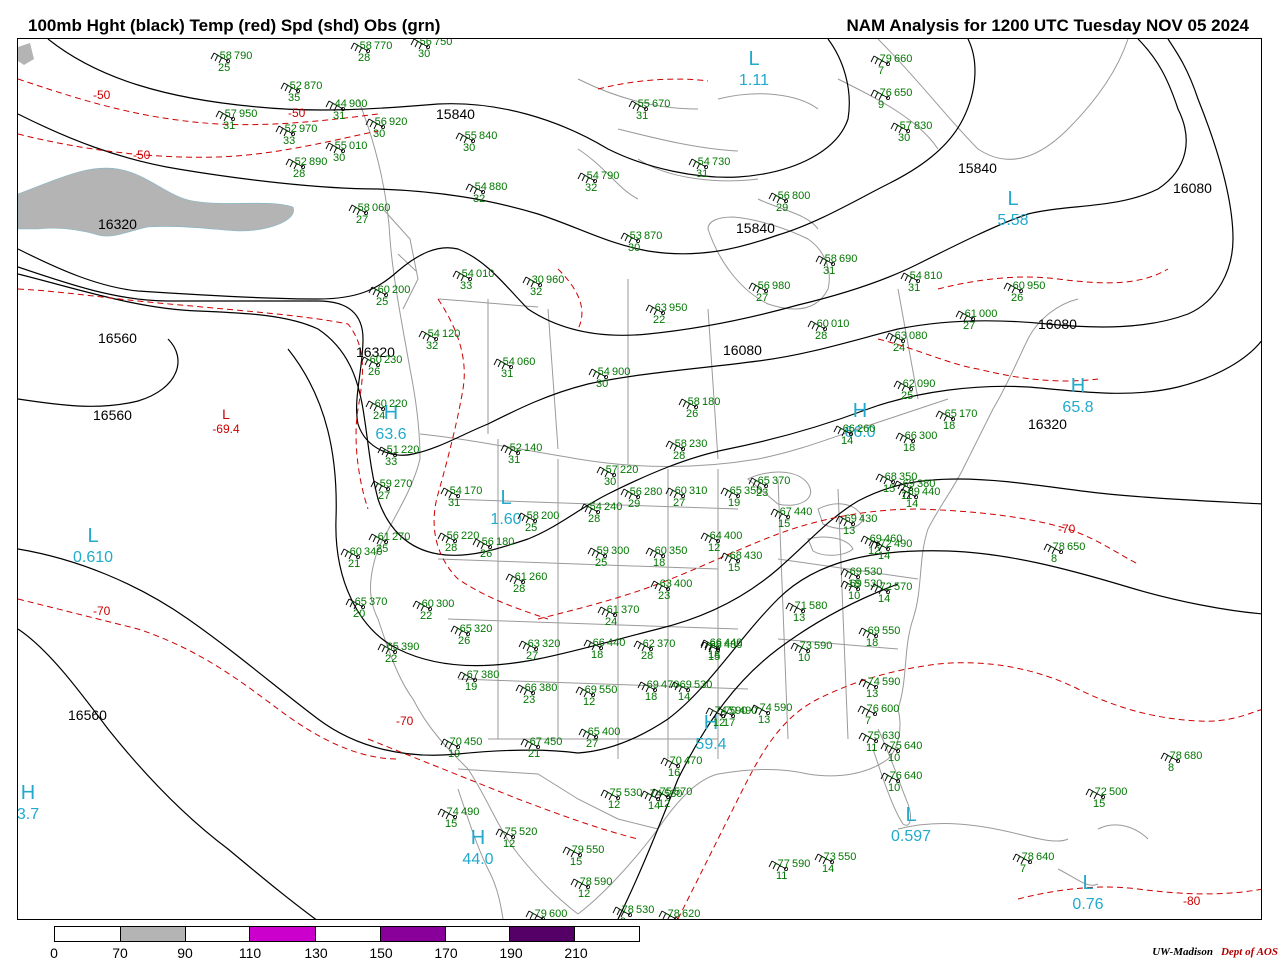 The width and height of the screenshot is (1280, 961). What do you see at coordinates (719, 711) in the screenshot?
I see `obs-temperature: -74` at bounding box center [719, 711].